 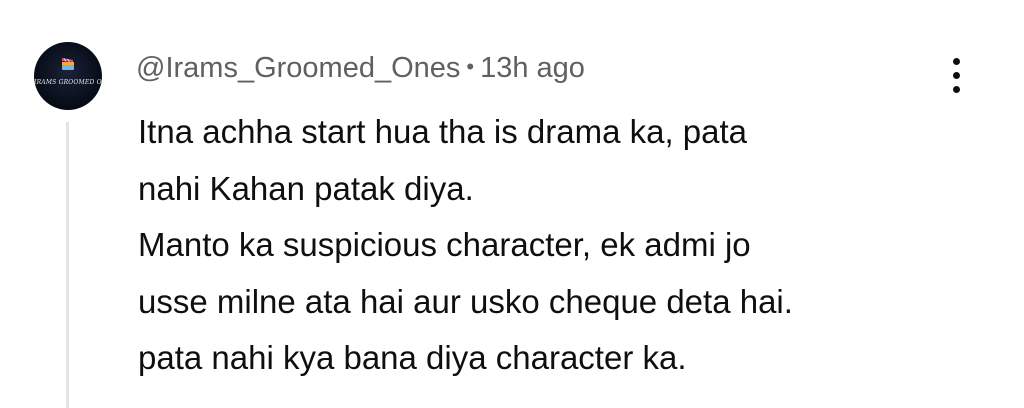 What do you see at coordinates (68, 82) in the screenshot?
I see `avatar-channel-name: IRAMS GROOMED ONES` at bounding box center [68, 82].